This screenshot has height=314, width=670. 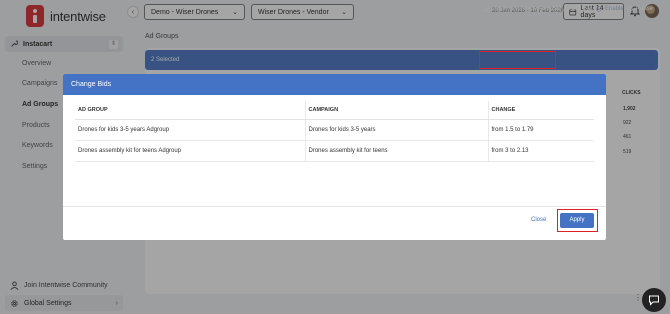 I want to click on campaign-cell: Drones assembly kit for teens, so click(x=397, y=151).